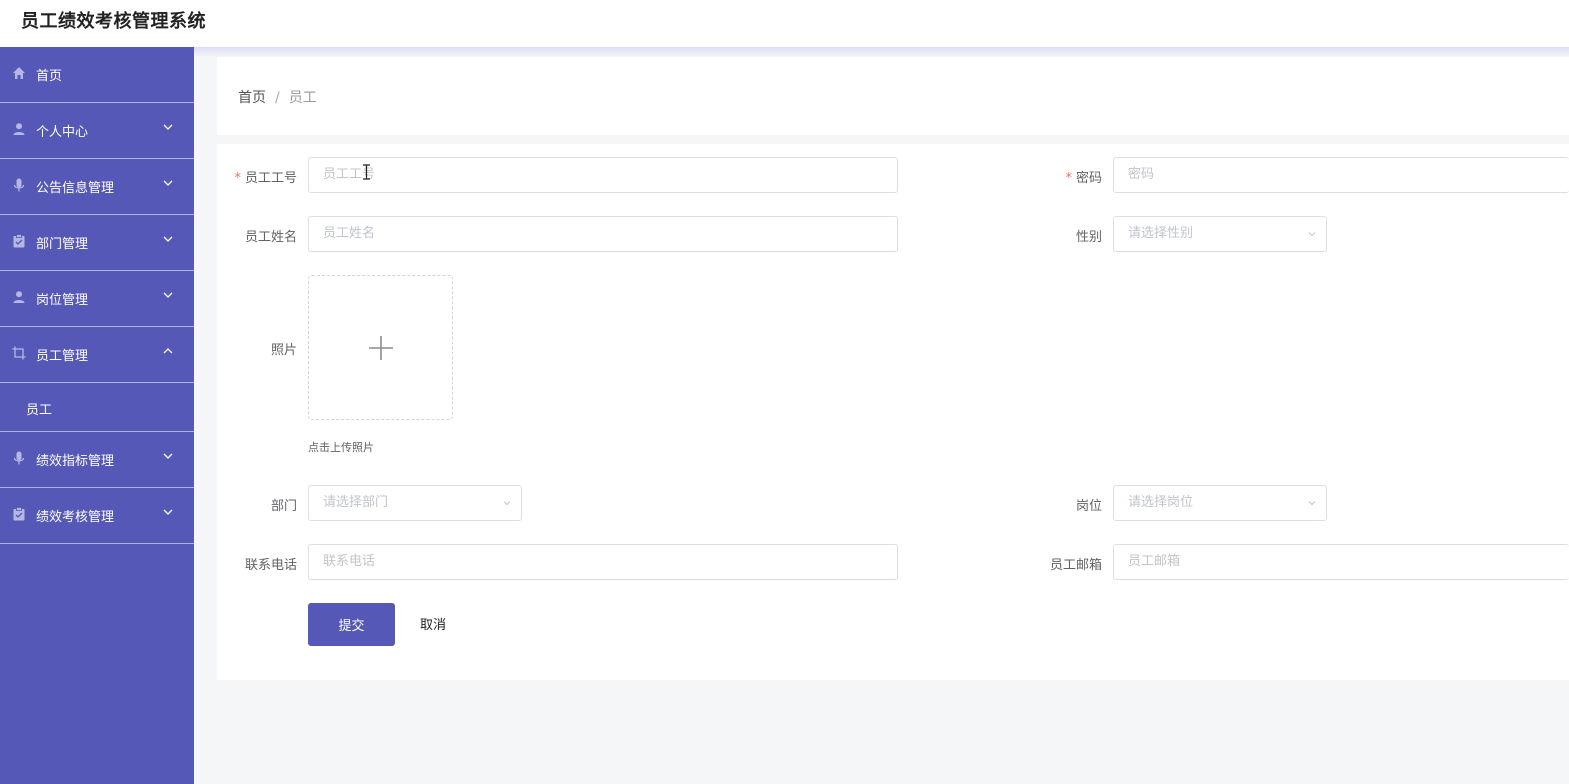 This screenshot has width=1569, height=784. Describe the element at coordinates (49, 76) in the screenshot. I see `sidebar-item-label: 首页` at that location.